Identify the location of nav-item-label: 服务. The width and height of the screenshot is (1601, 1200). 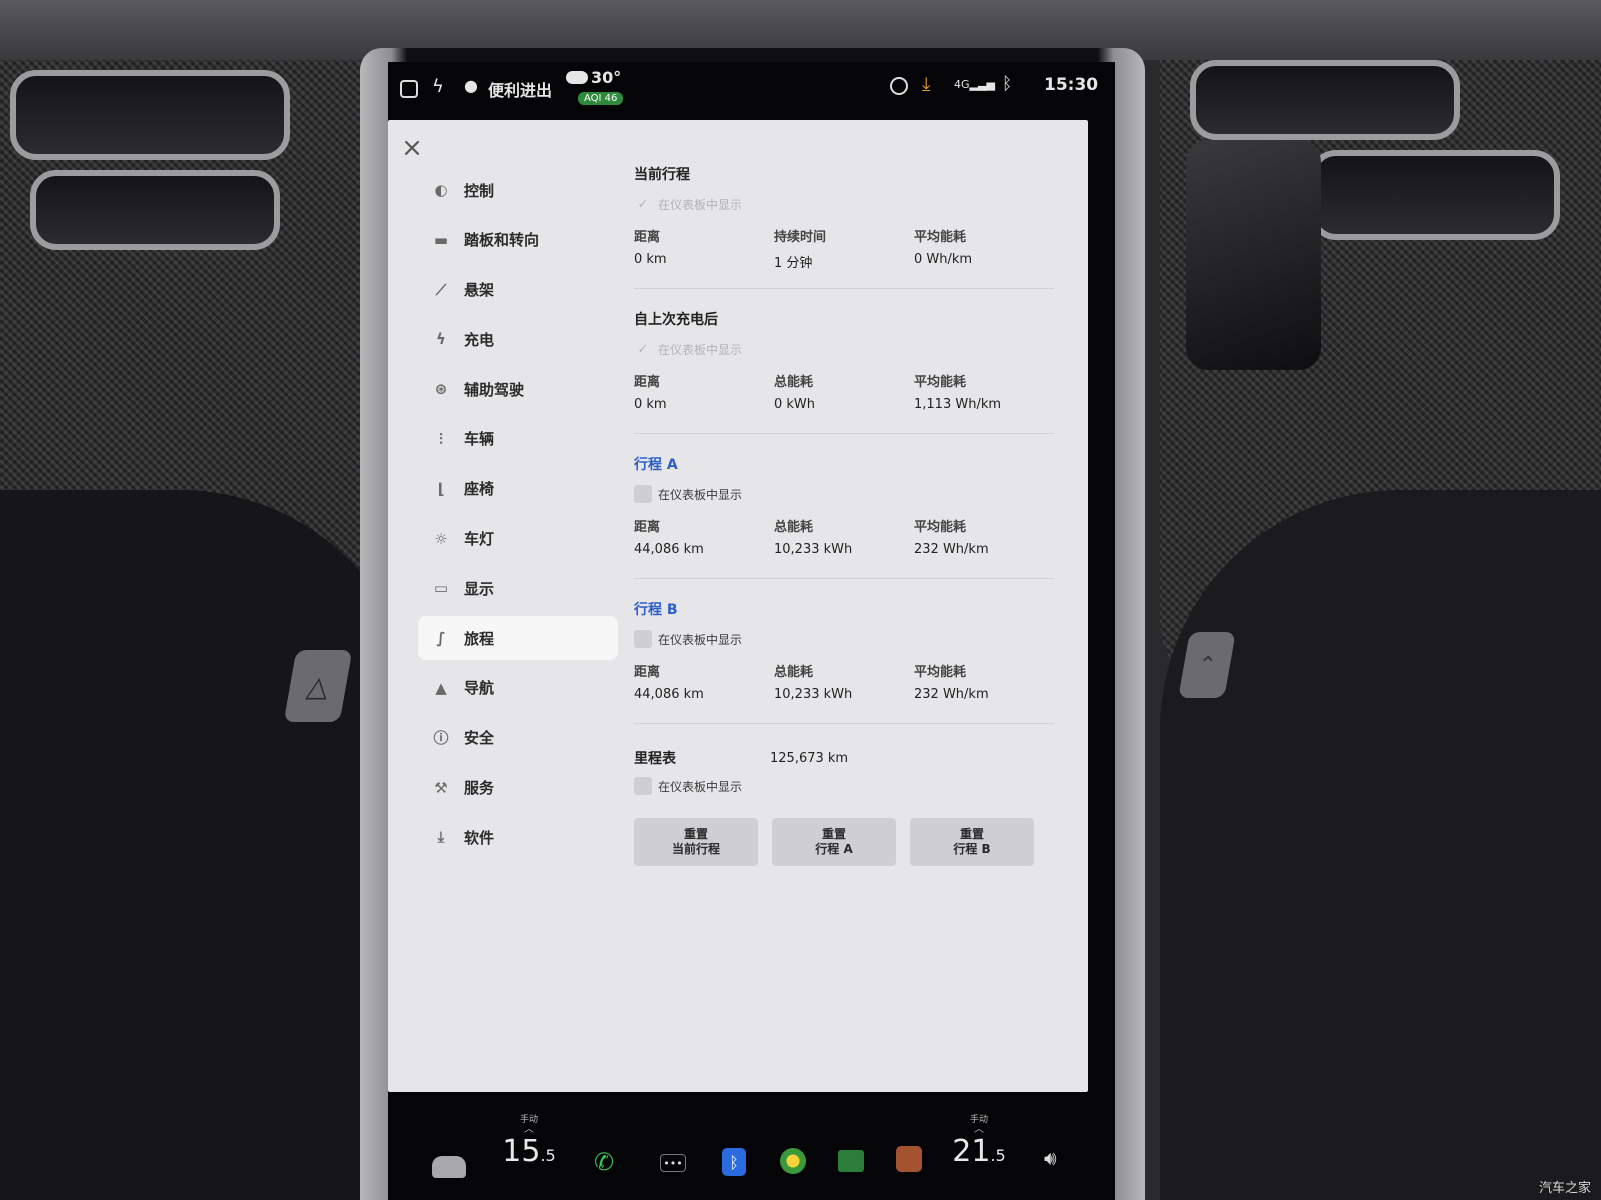
(479, 788).